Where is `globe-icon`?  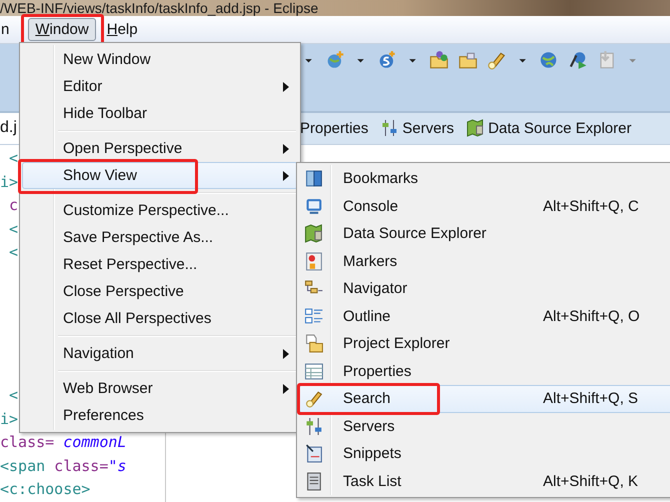
globe-icon is located at coordinates (549, 60).